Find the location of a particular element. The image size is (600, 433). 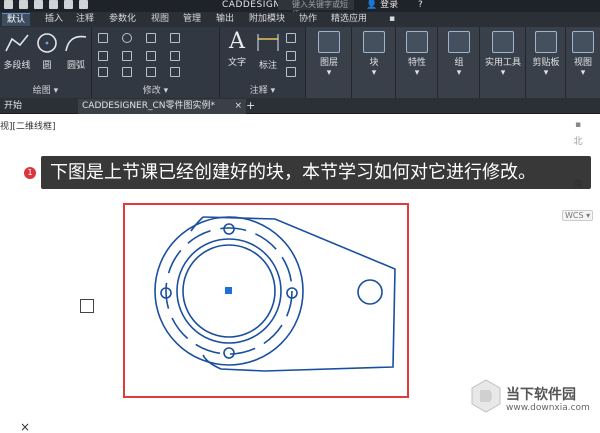

draw-label: 绘图 is located at coordinates (41, 91).